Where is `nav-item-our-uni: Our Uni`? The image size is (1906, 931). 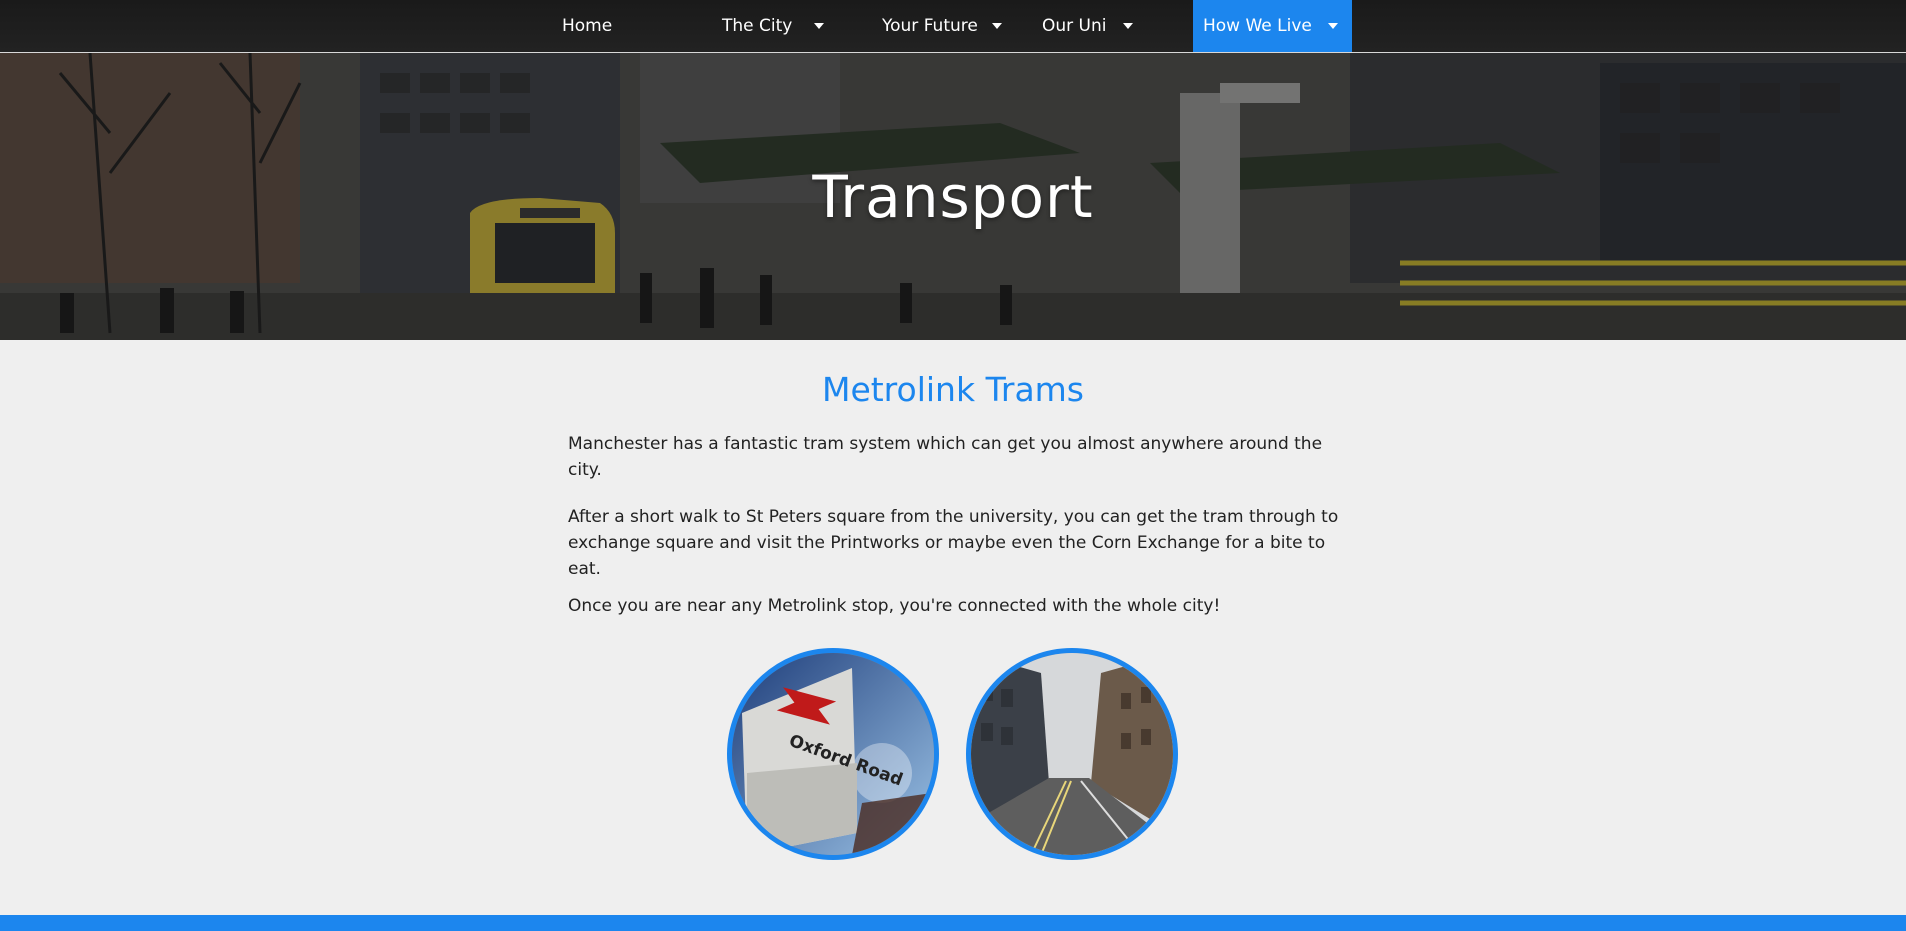
nav-item-our-uni: Our Uni is located at coordinates (1087, 26).